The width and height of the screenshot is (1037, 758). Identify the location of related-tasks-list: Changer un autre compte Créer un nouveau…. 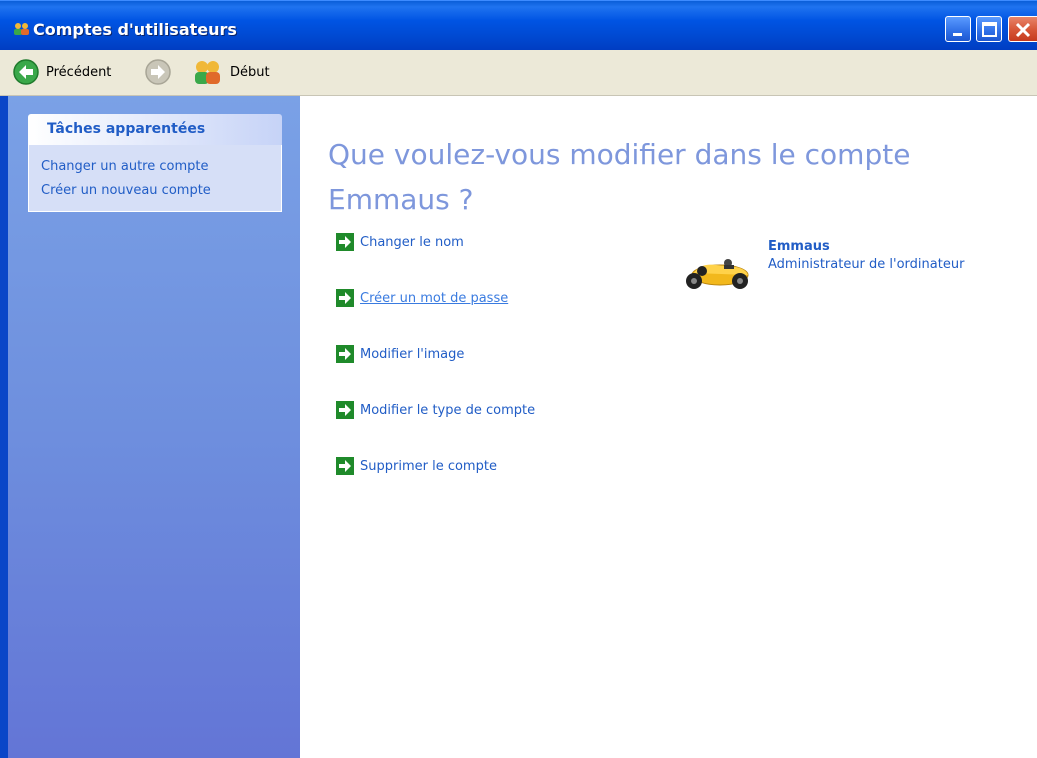
(155, 178).